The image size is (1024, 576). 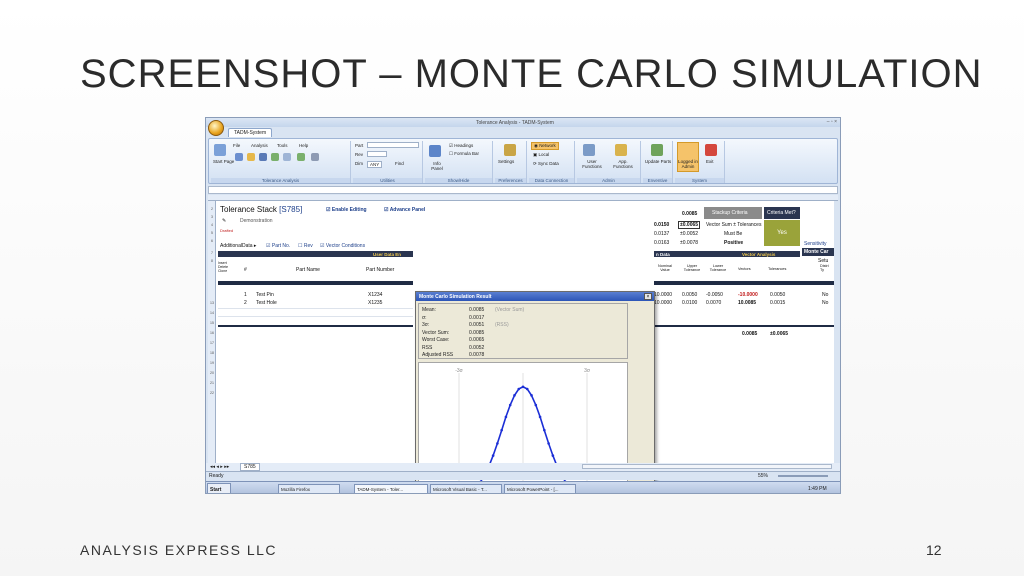 What do you see at coordinates (589, 150) in the screenshot?
I see `users-icon` at bounding box center [589, 150].